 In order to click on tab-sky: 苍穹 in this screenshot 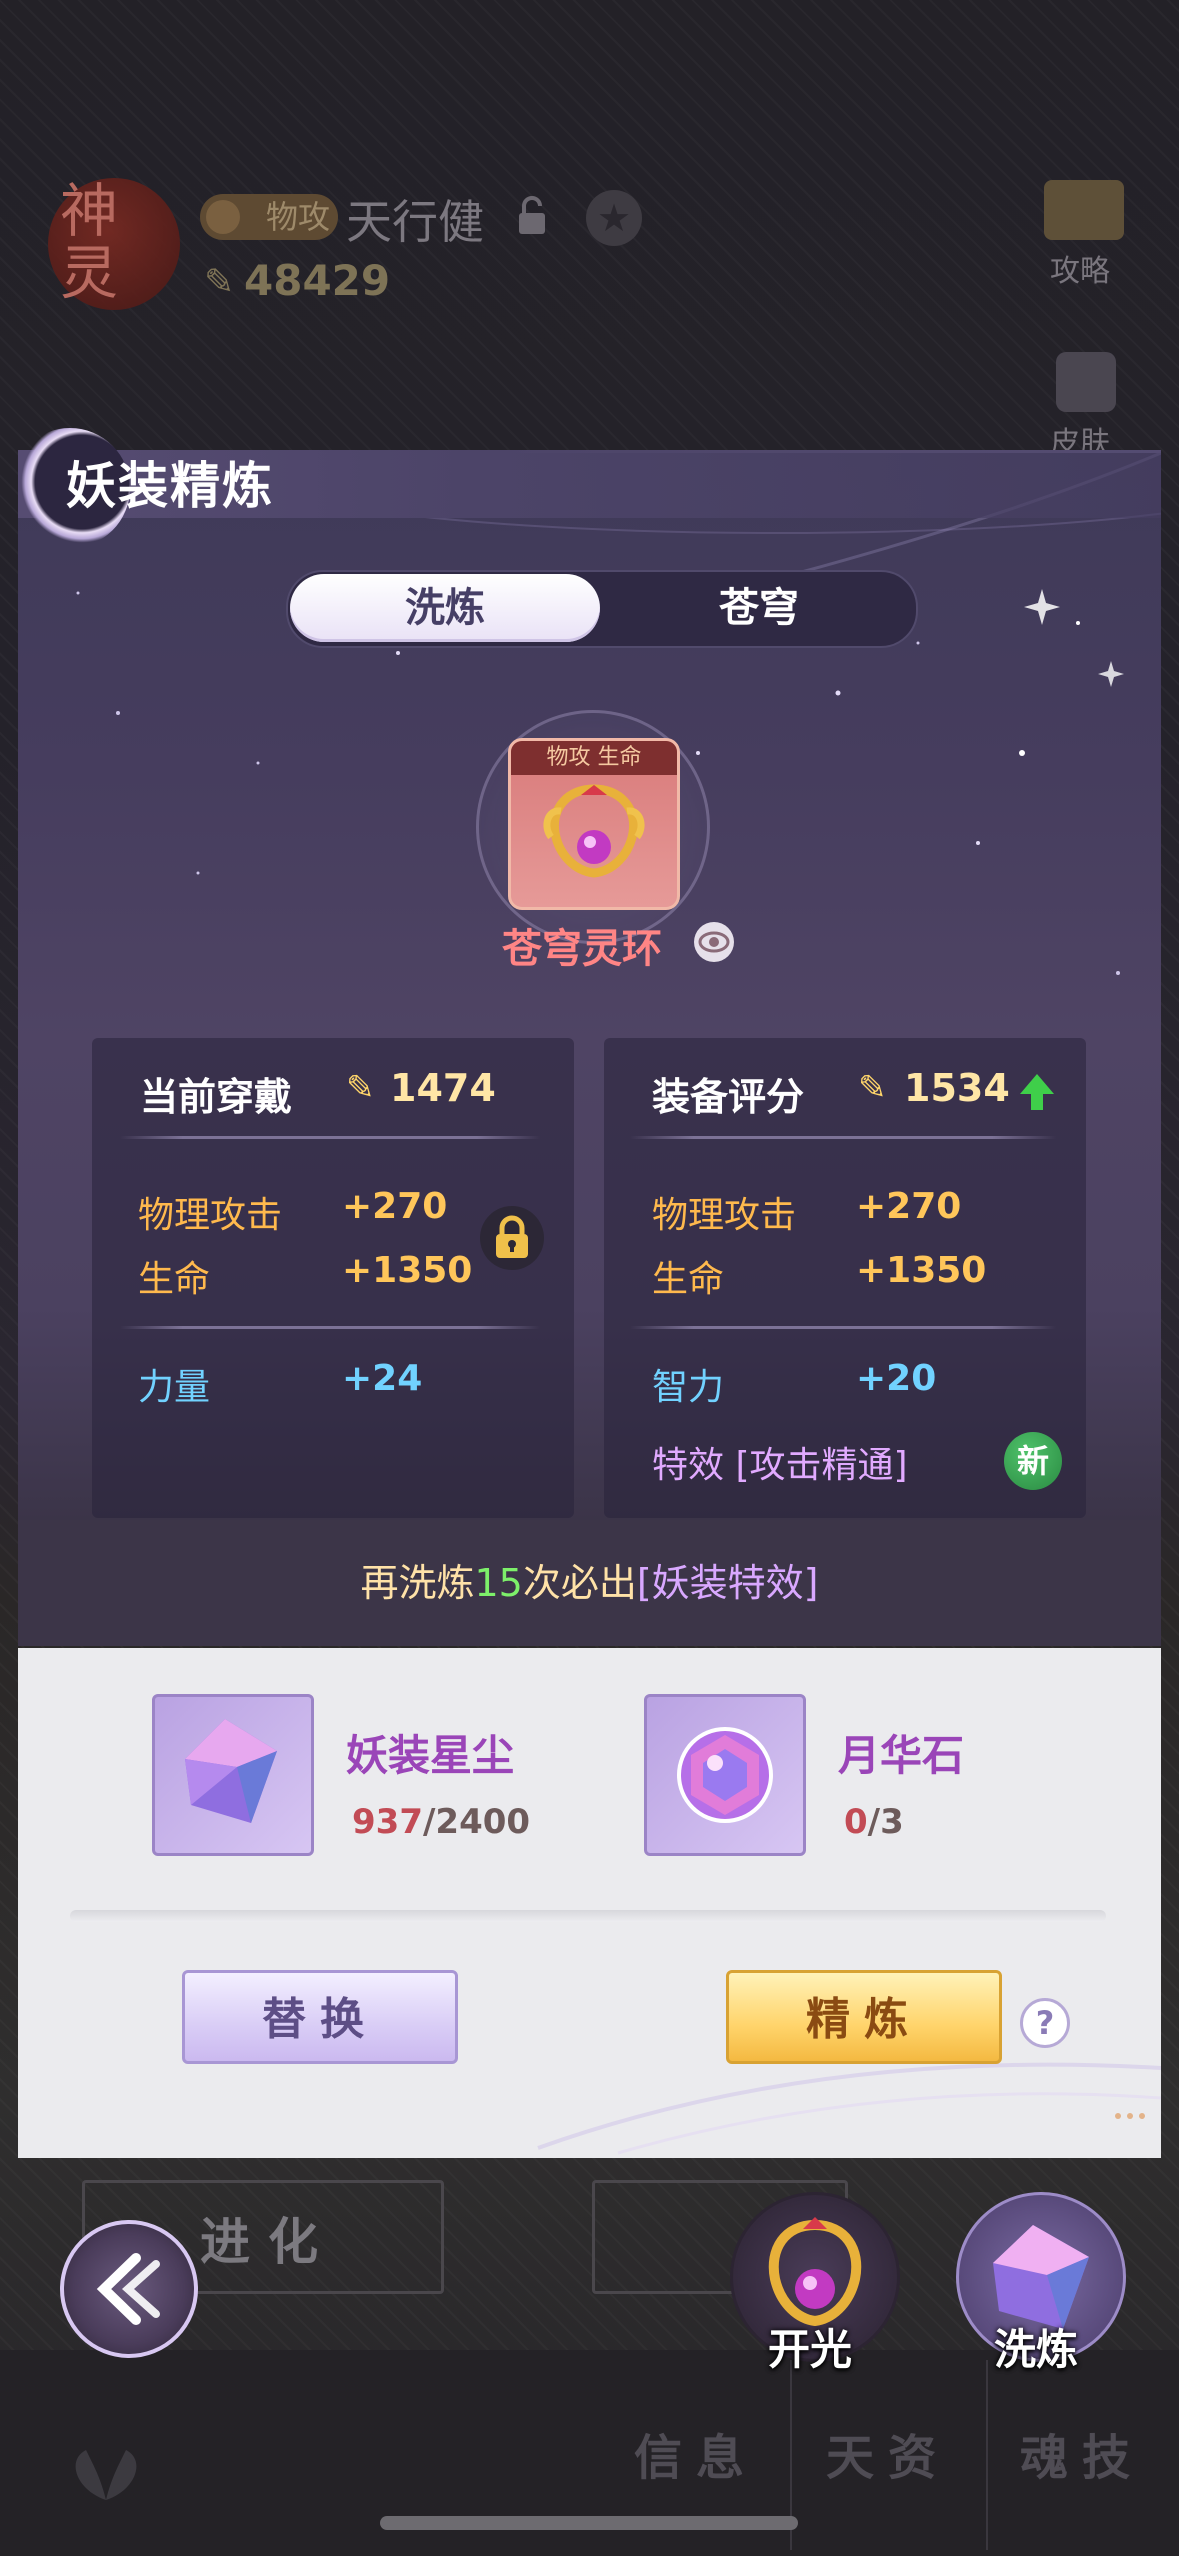, I will do `click(759, 608)`.